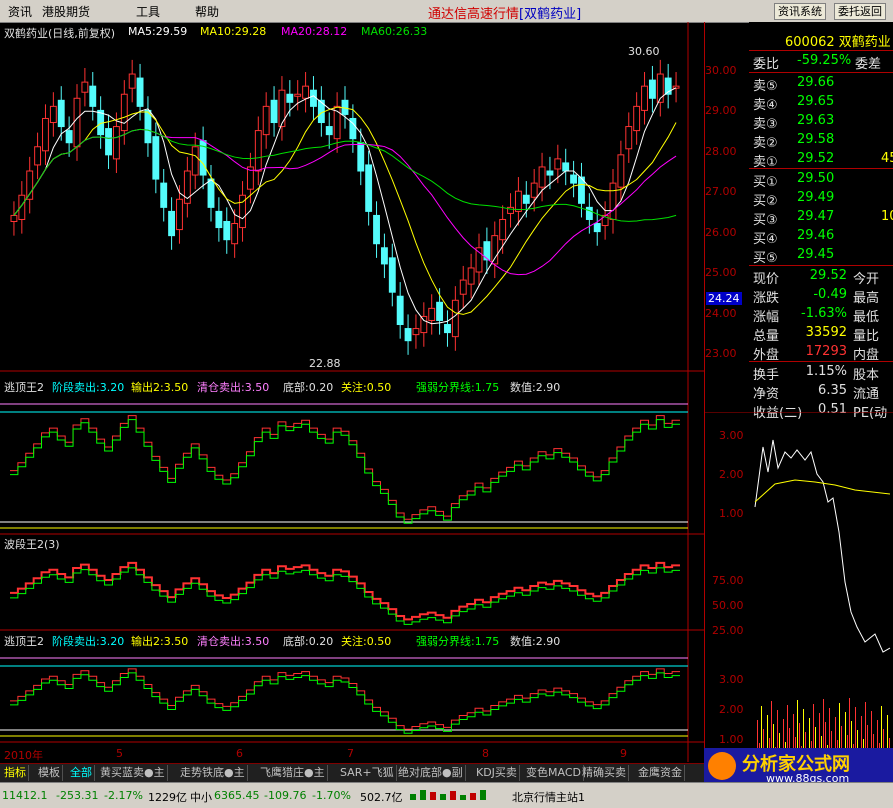 The width and height of the screenshot is (893, 808). I want to click on tab-macd: 变色MACD, so click(554, 773).